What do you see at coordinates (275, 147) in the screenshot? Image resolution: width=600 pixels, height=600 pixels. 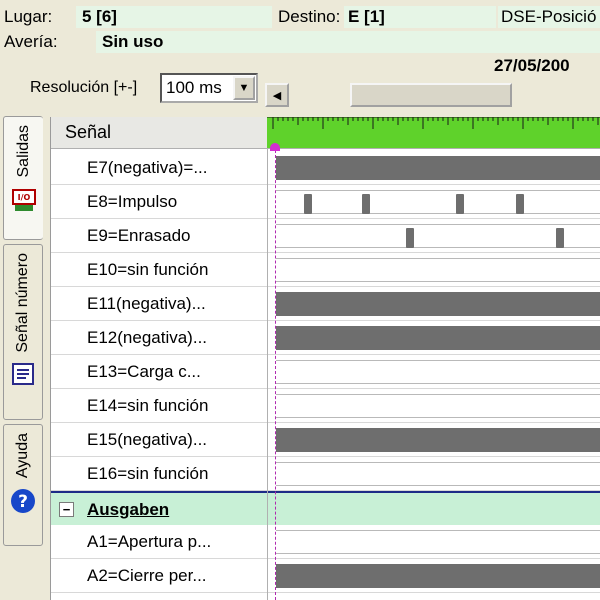 I see `time-cursor-marker` at bounding box center [275, 147].